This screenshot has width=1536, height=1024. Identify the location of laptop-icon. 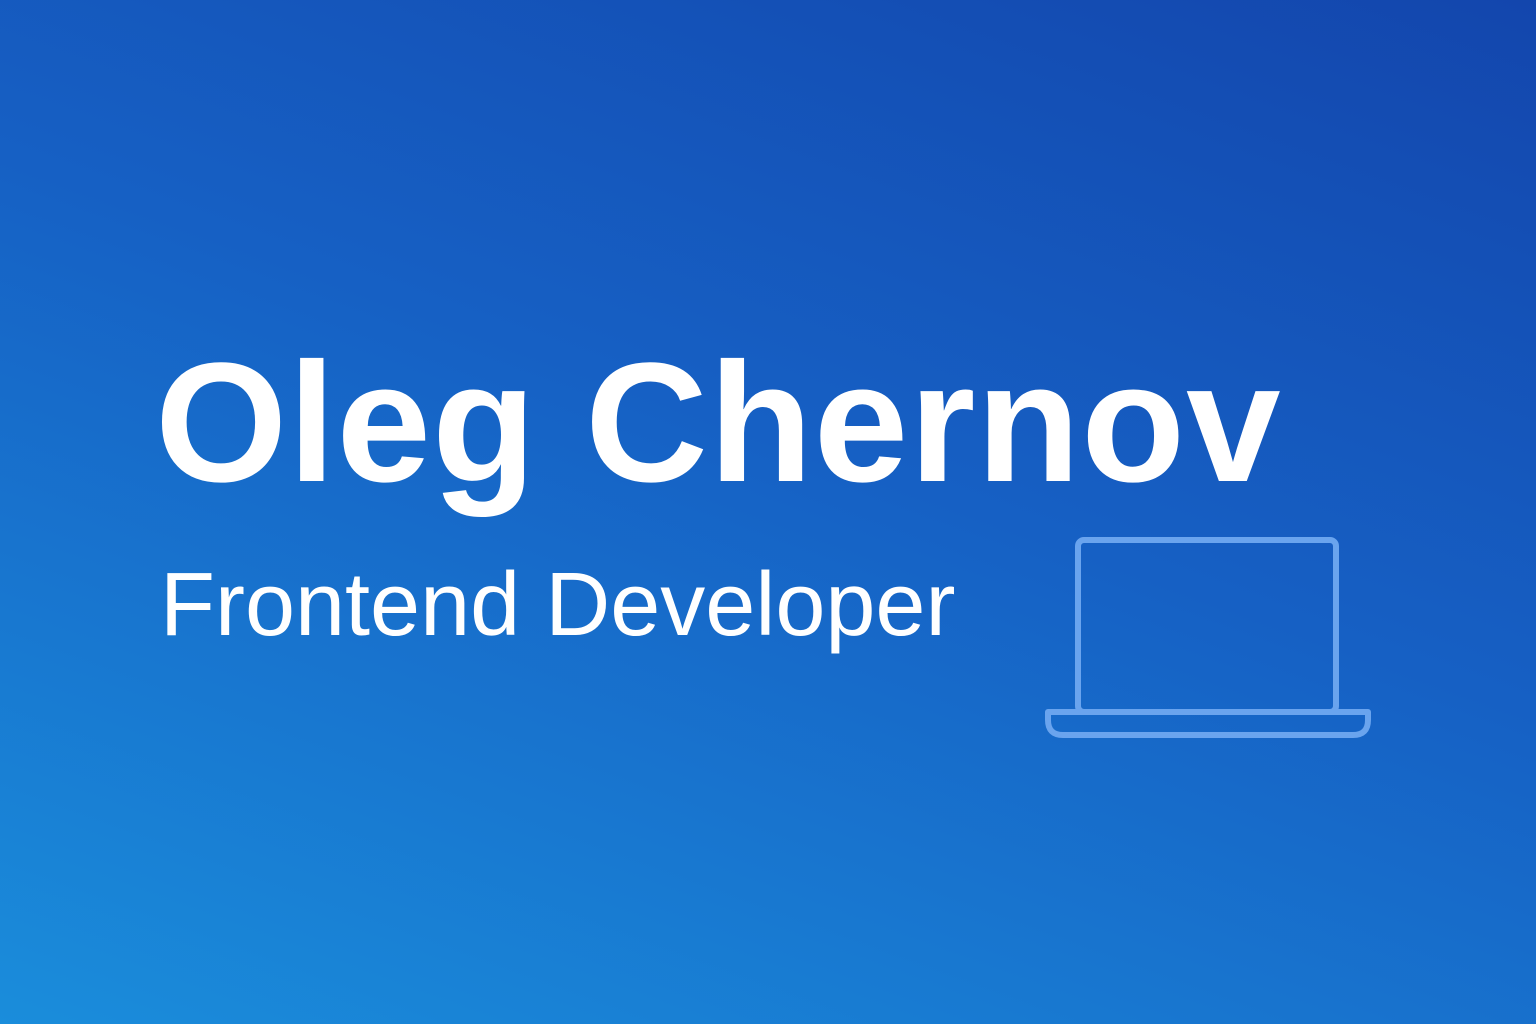
(1208, 637).